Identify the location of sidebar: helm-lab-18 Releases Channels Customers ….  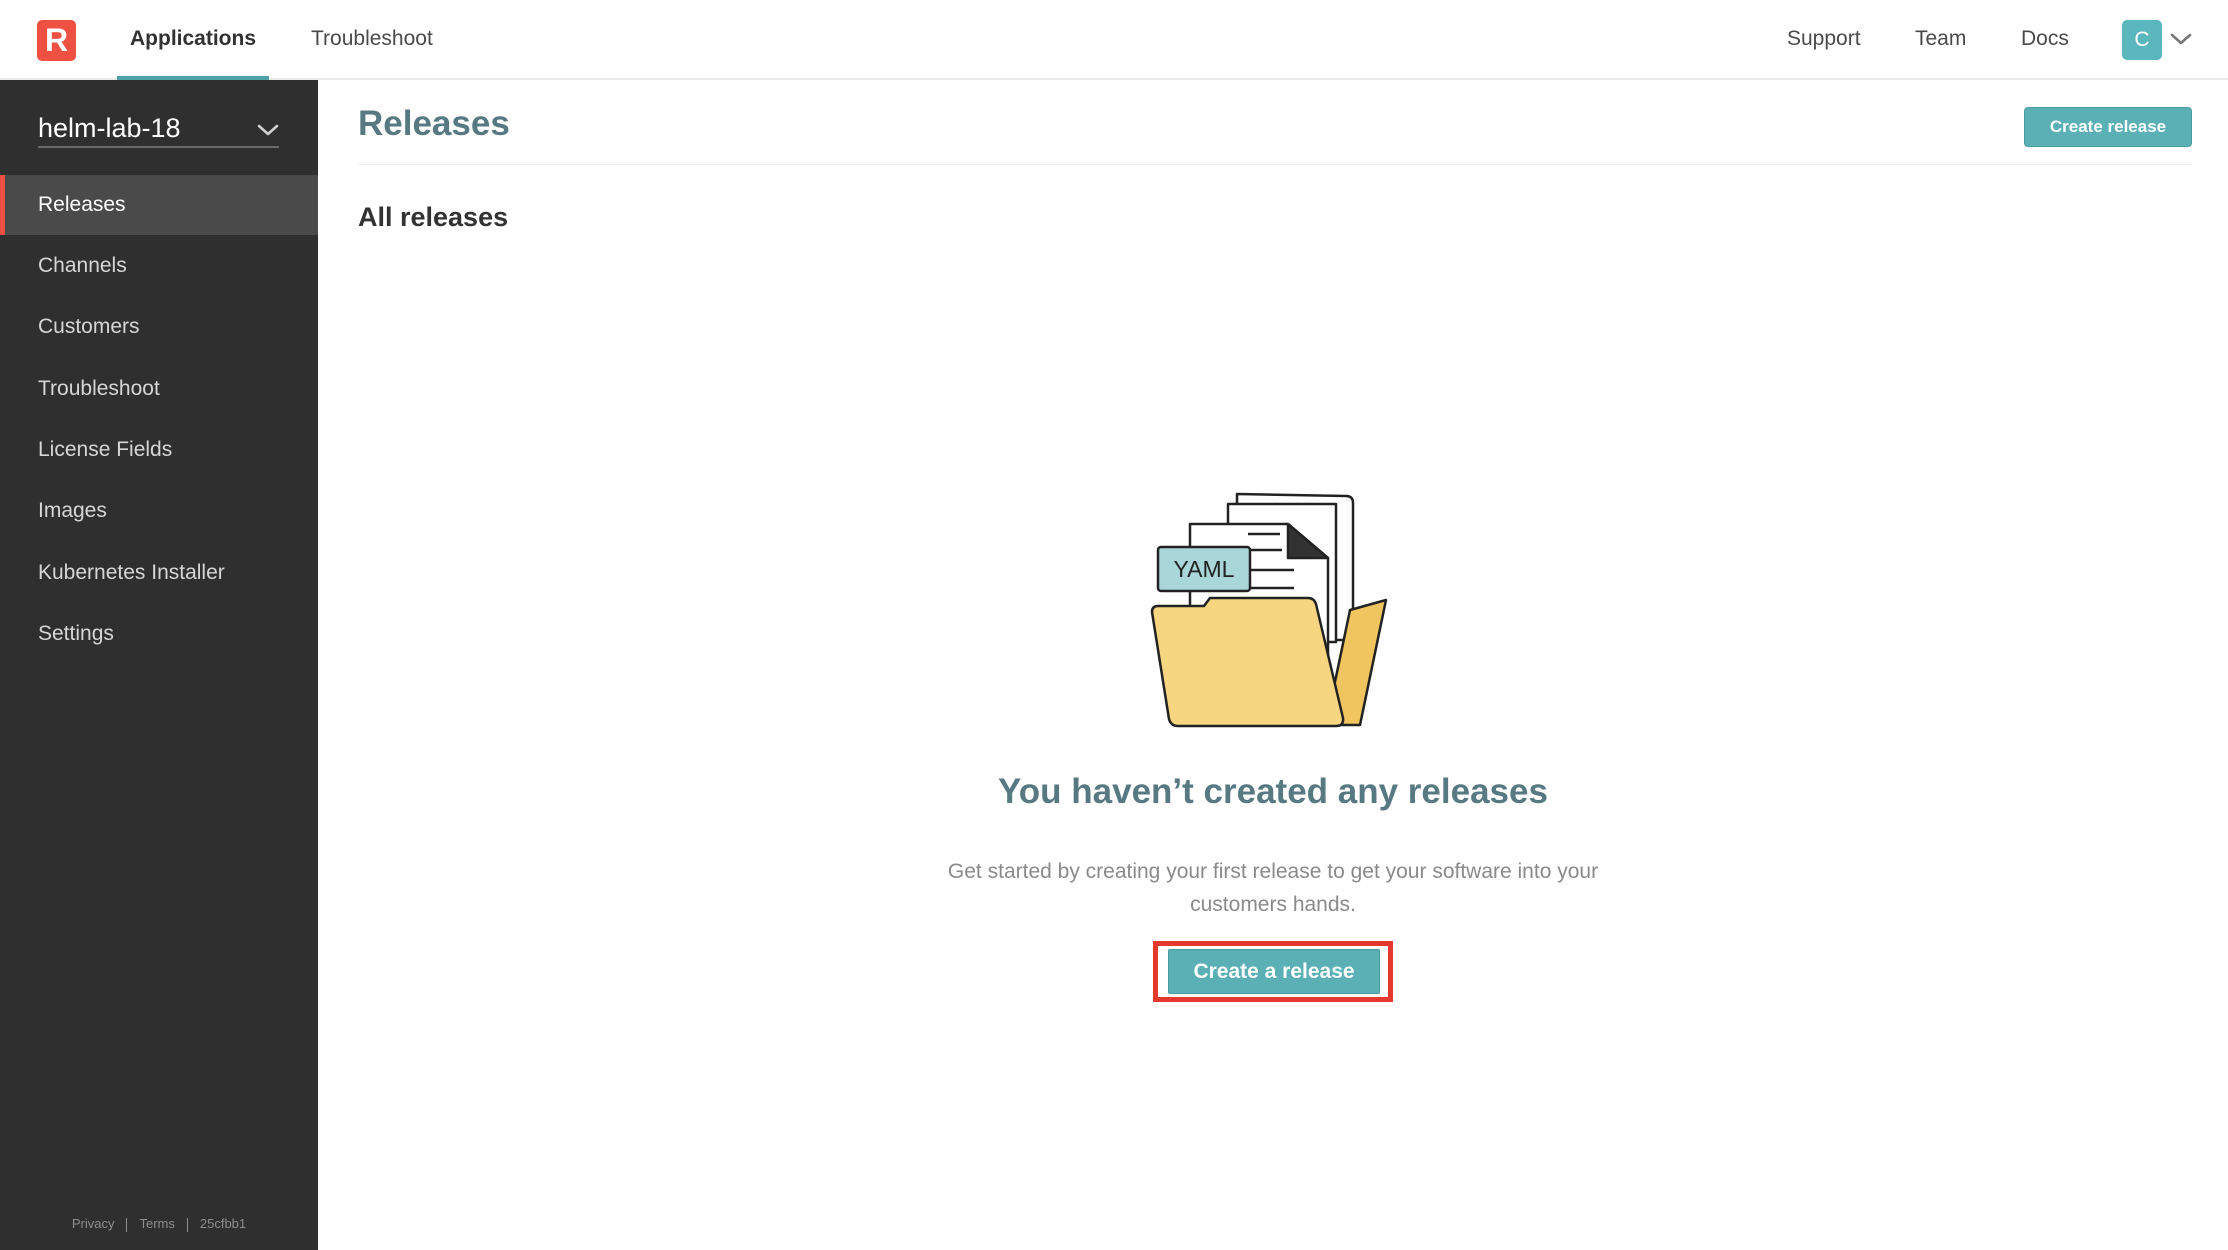
(159, 665).